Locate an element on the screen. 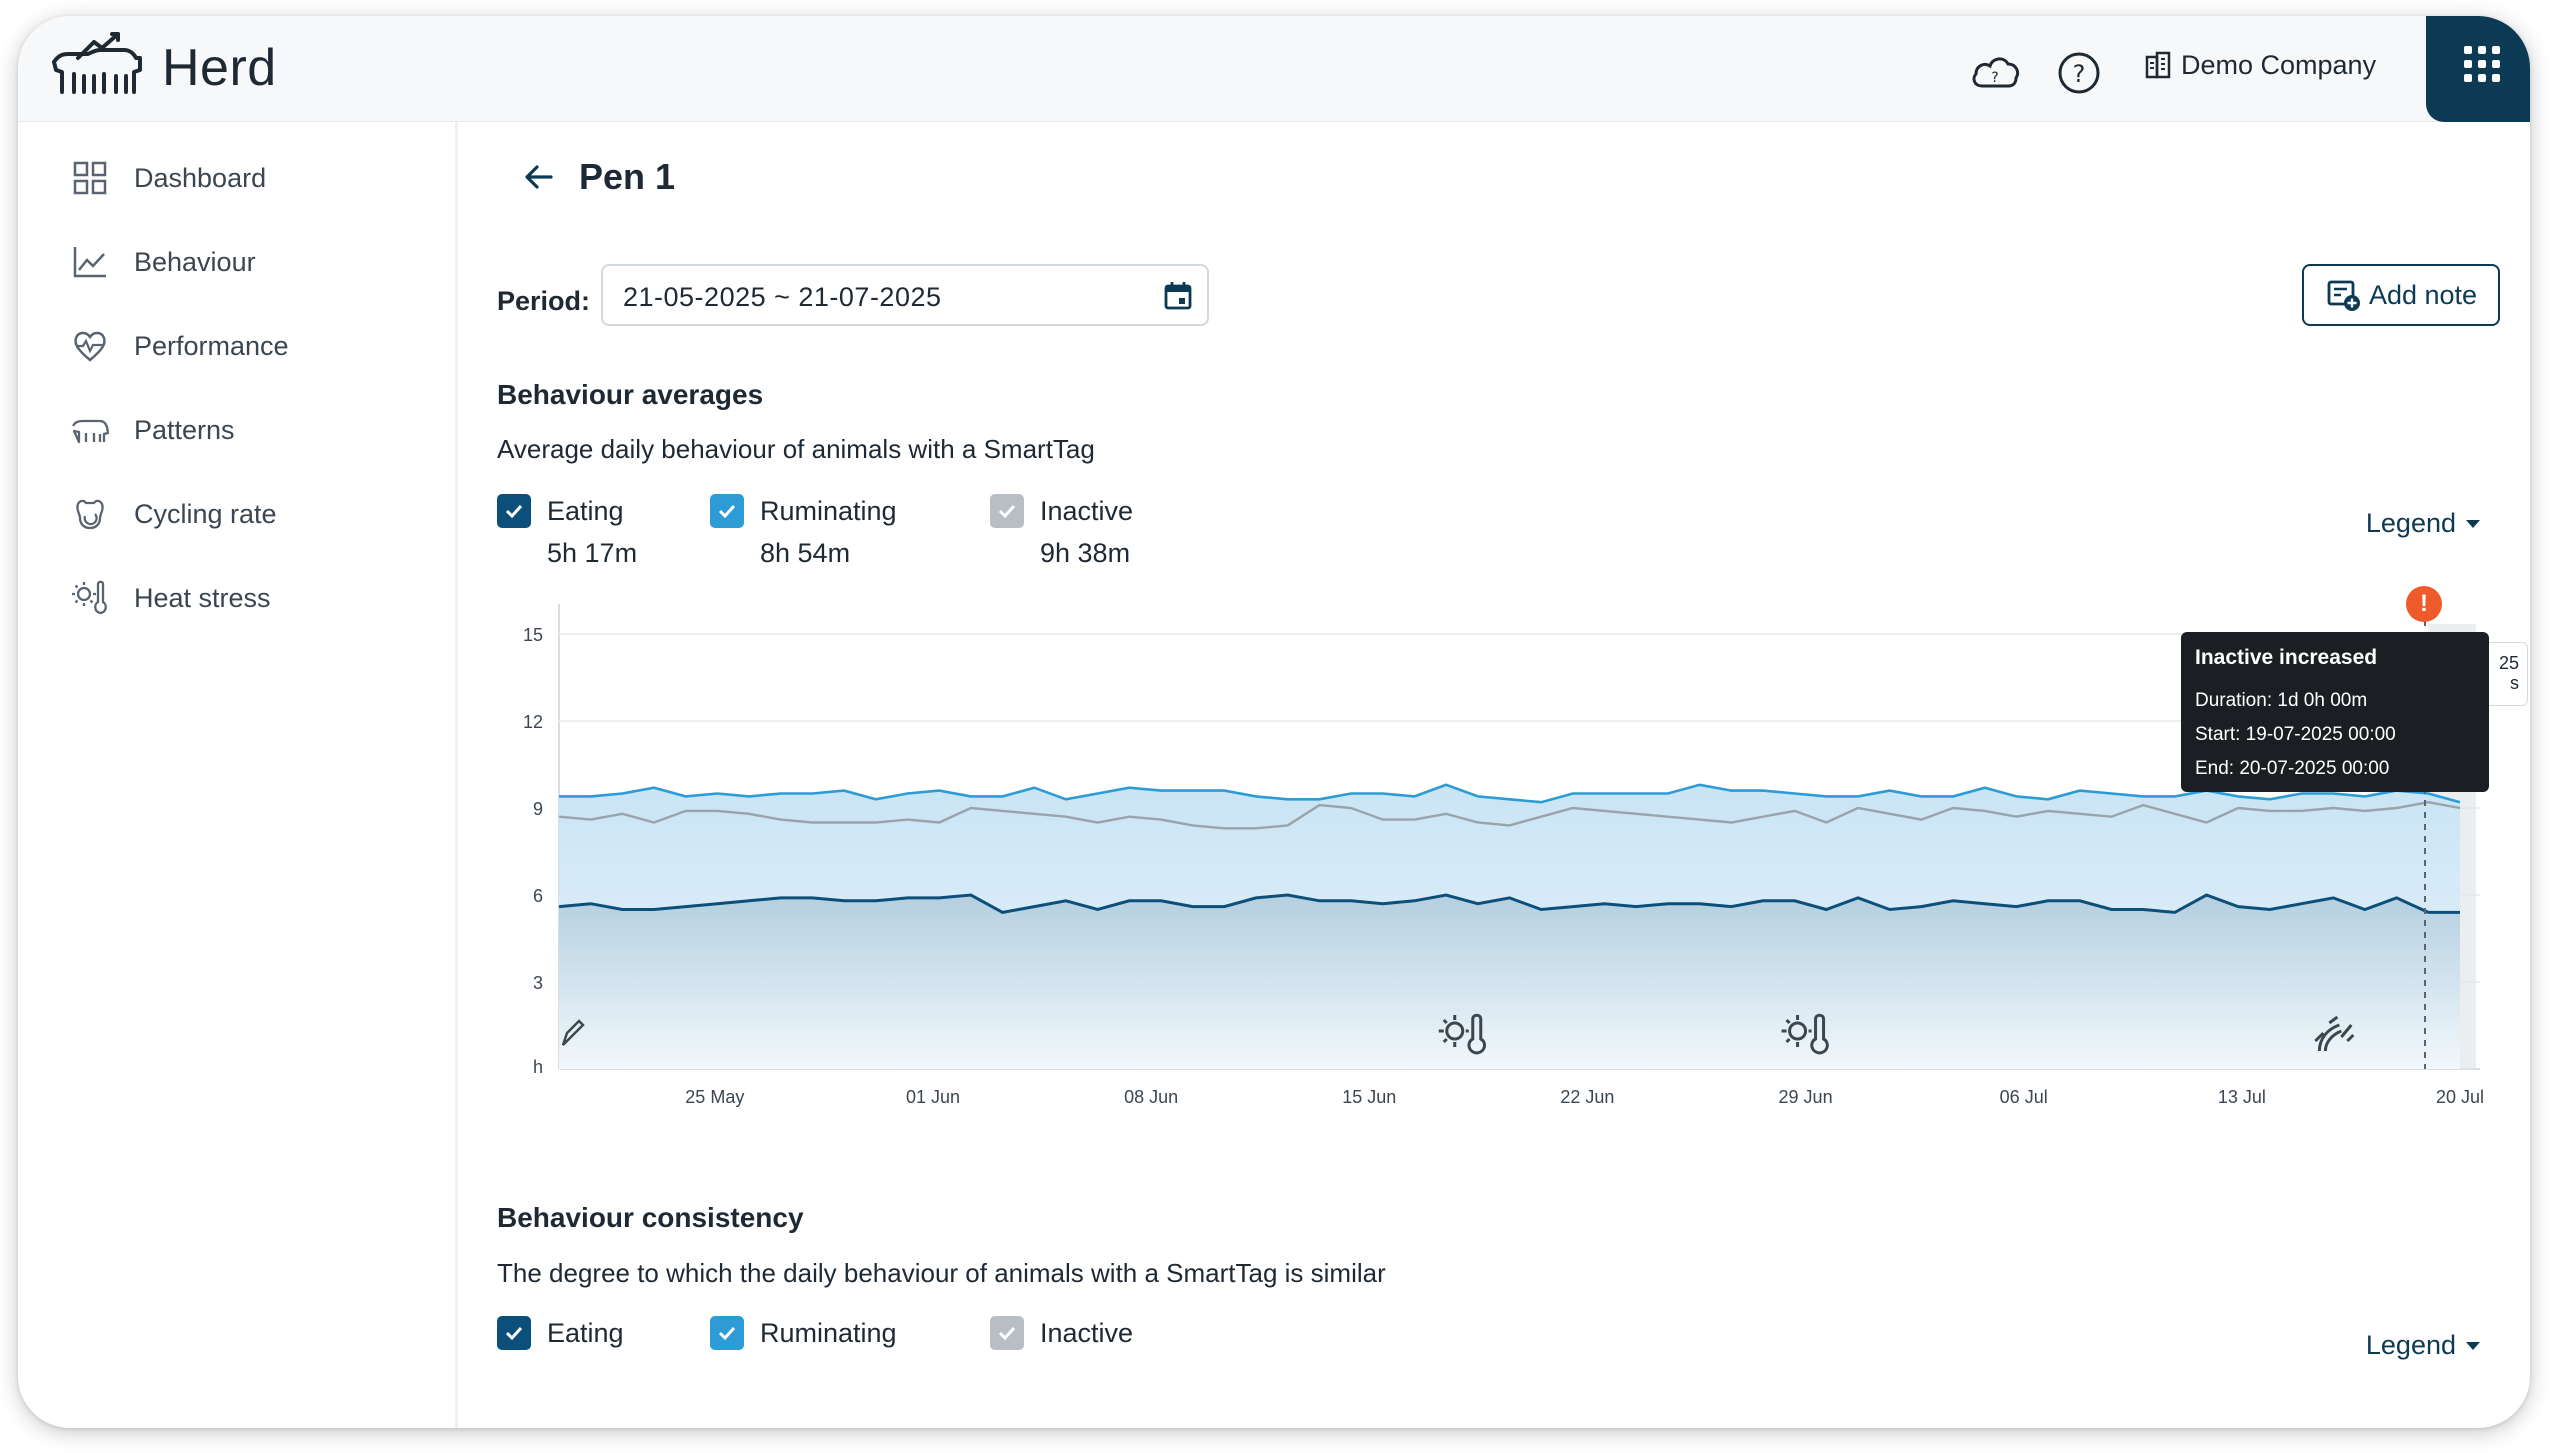  cloud-sync-icon: ? is located at coordinates (1995, 73).